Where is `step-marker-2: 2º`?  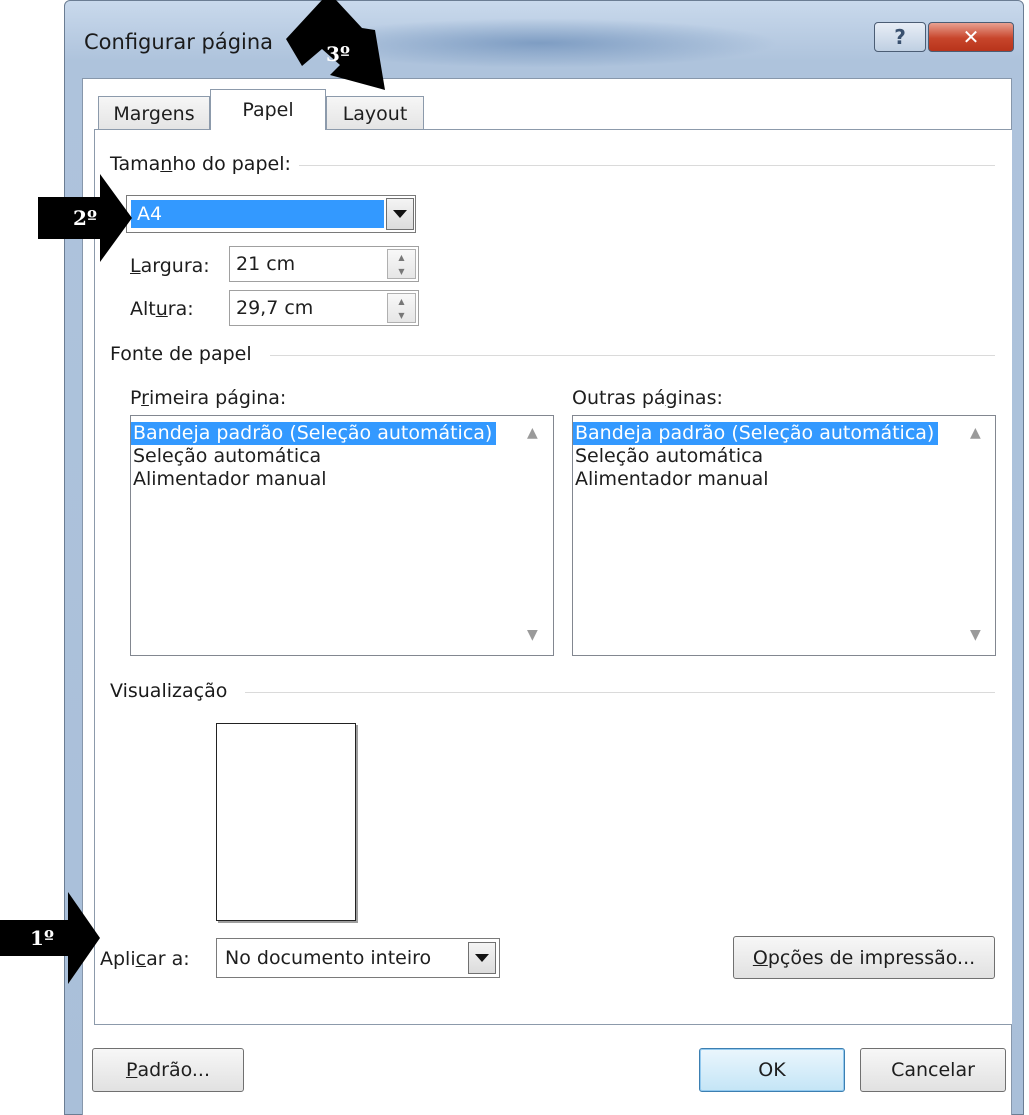 step-marker-2: 2º is located at coordinates (85, 218).